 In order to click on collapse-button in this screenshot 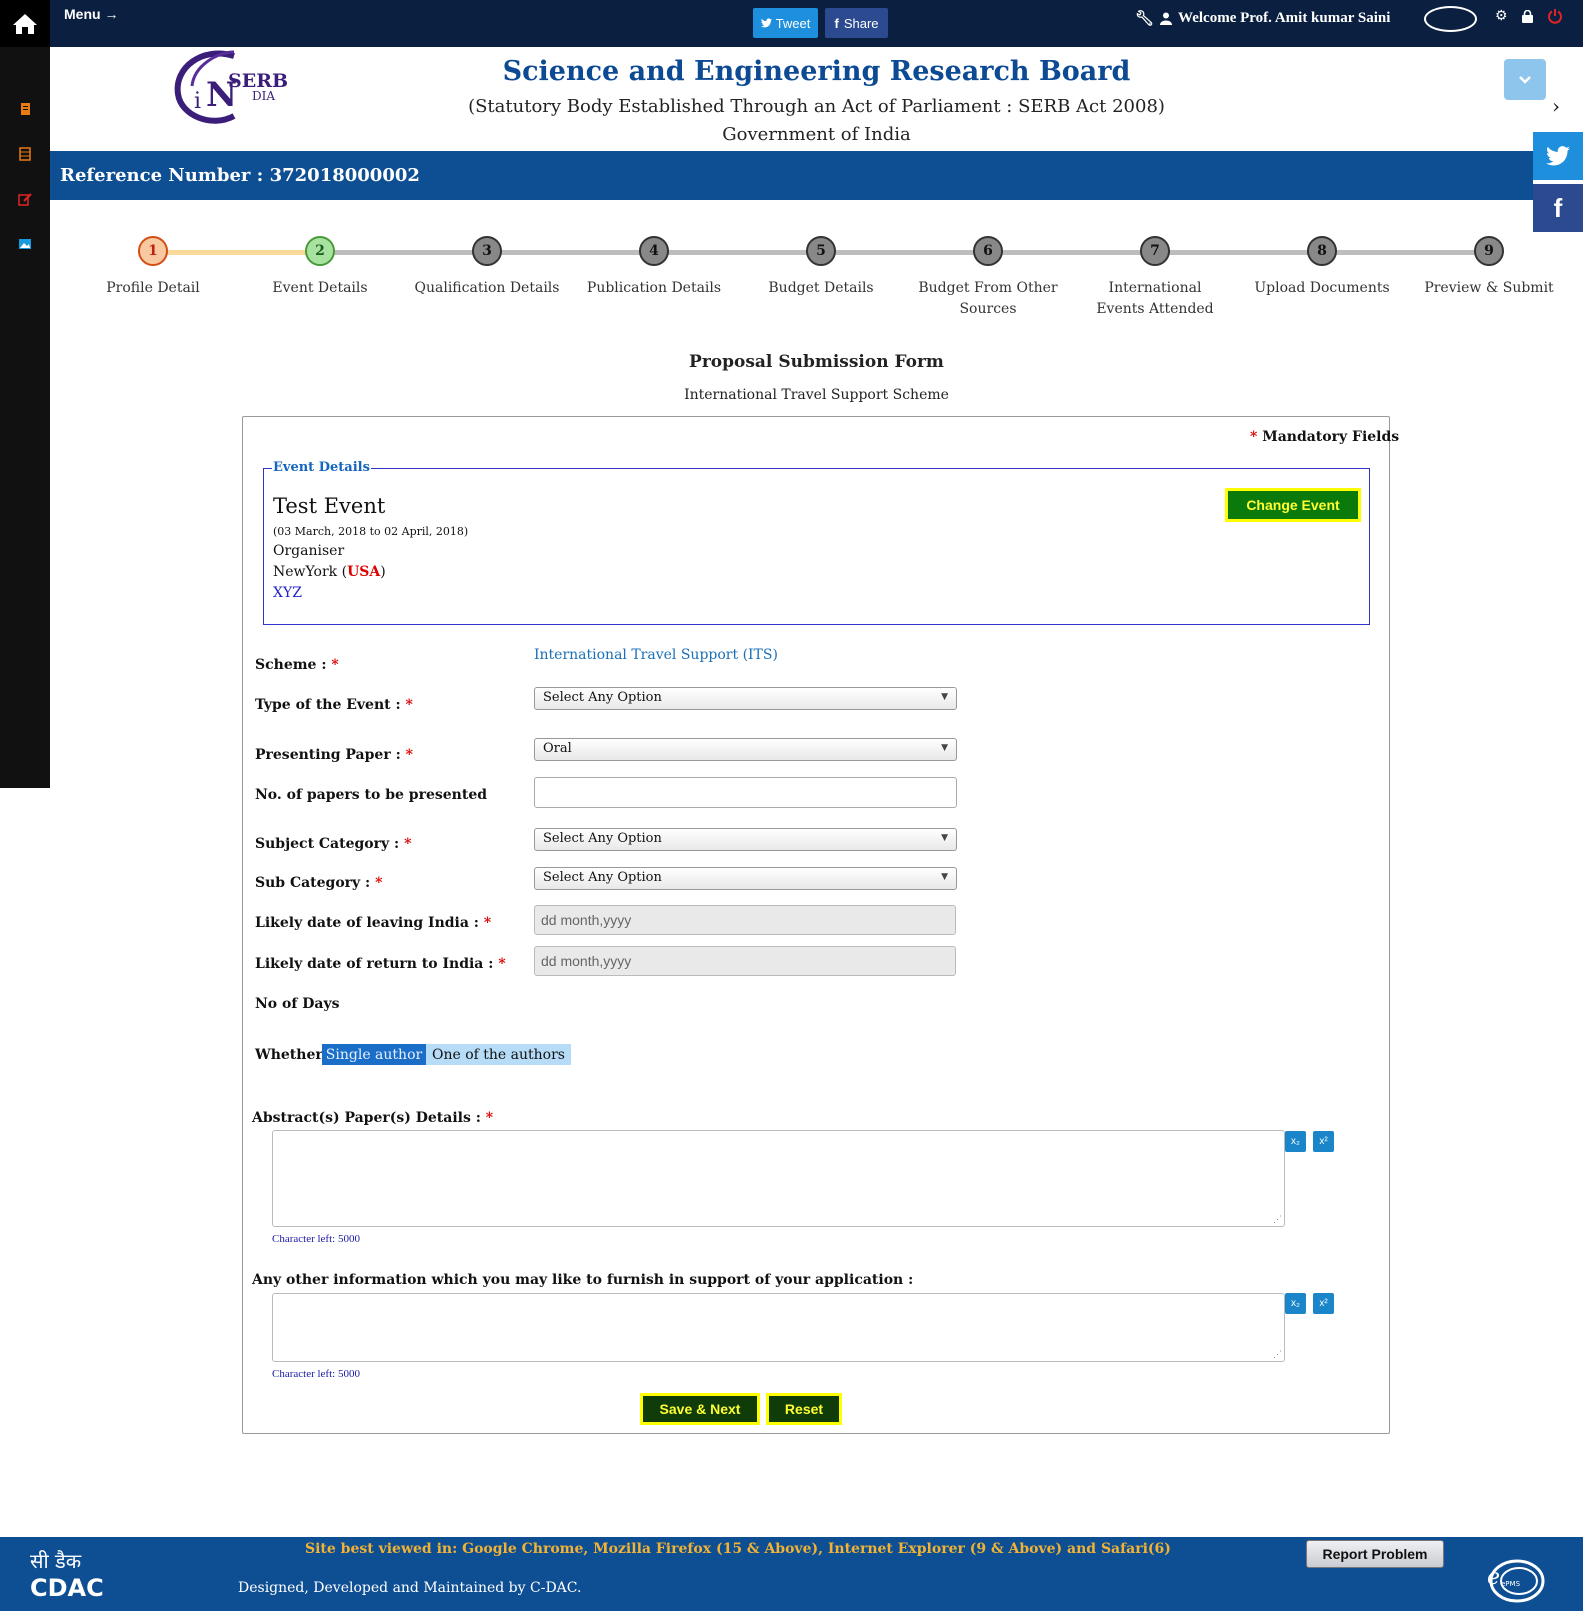, I will do `click(1525, 79)`.